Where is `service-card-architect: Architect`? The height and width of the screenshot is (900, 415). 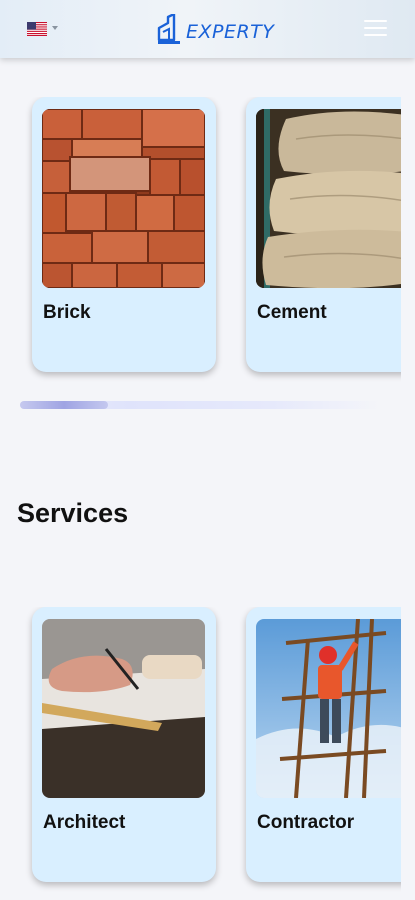
service-card-architect: Architect is located at coordinates (124, 744).